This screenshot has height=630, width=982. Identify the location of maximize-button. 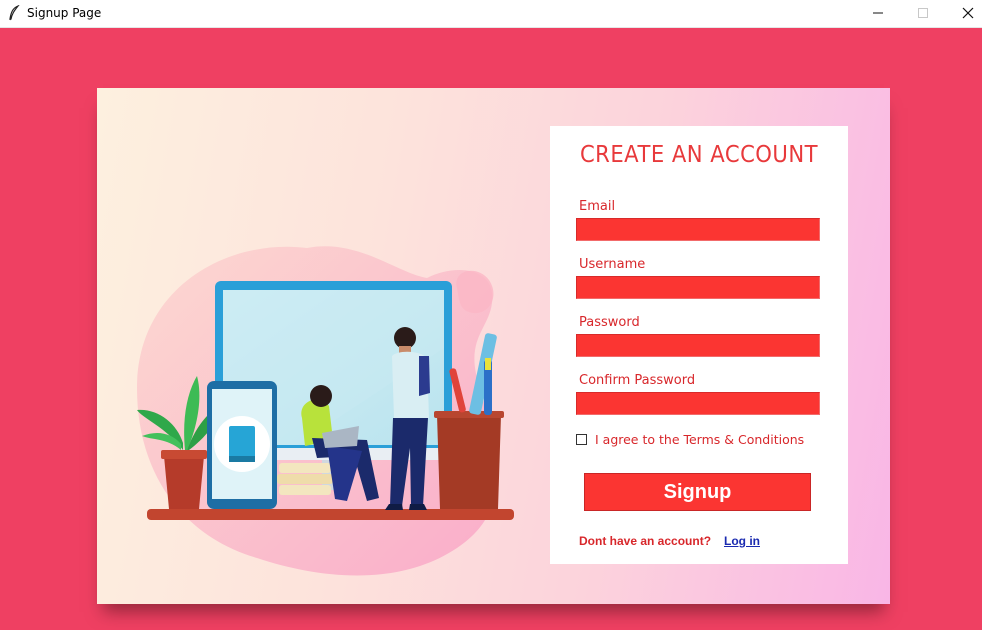
(923, 14).